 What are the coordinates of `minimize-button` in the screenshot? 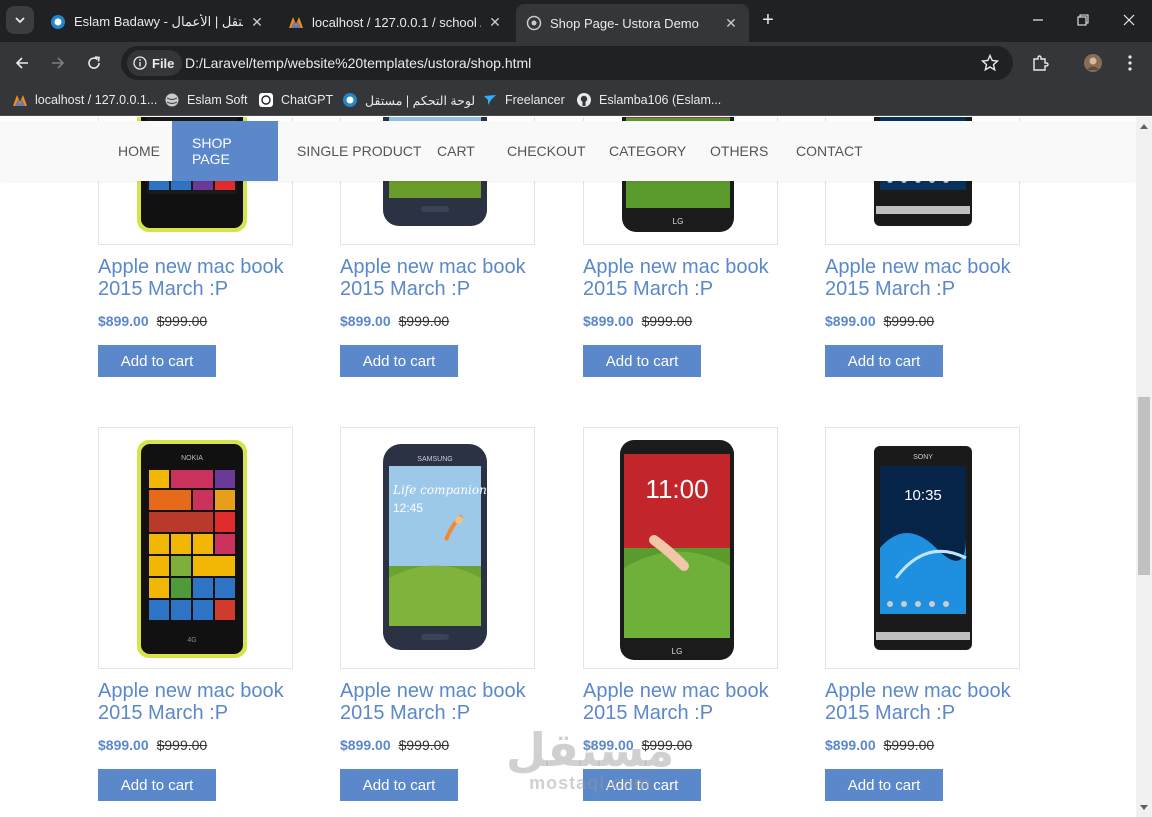 It's located at (1038, 20).